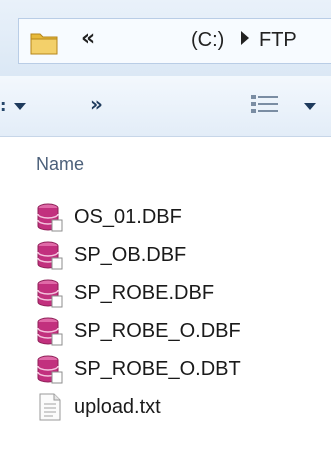 The width and height of the screenshot is (331, 475). Describe the element at coordinates (157, 331) in the screenshot. I see `file-name: SP_ROBE_O.DBF` at that location.